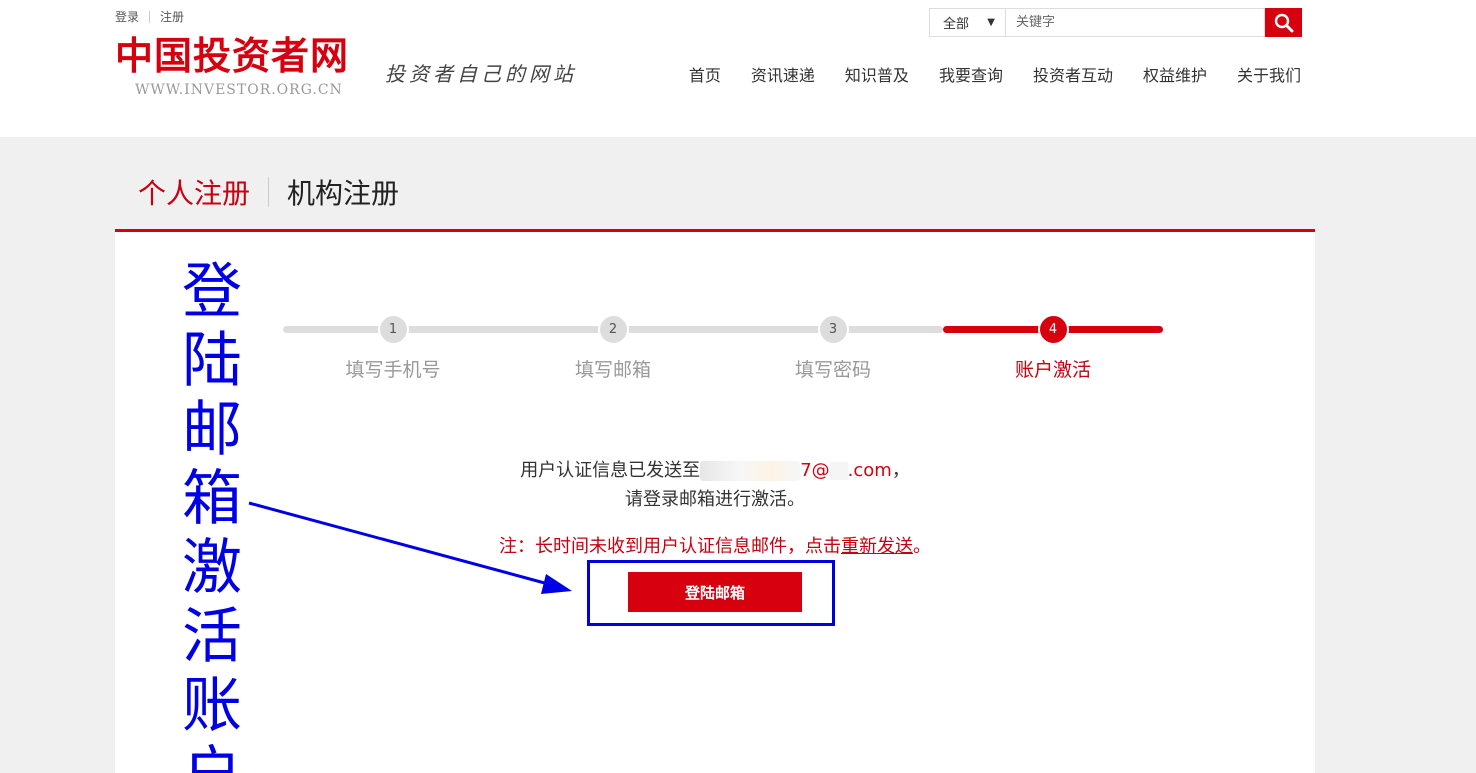  Describe the element at coordinates (877, 546) in the screenshot. I see `resend-link: 重新发送` at that location.